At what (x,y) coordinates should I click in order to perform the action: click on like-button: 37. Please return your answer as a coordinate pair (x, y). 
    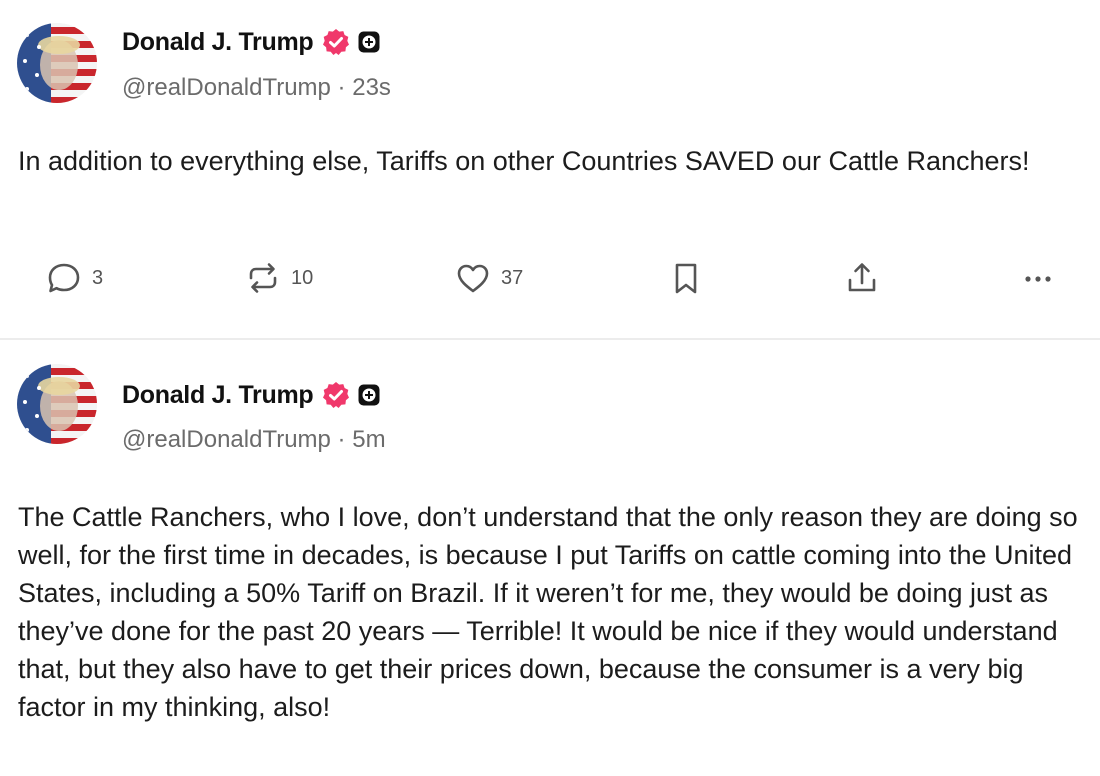
    Looking at the image, I should click on (488, 278).